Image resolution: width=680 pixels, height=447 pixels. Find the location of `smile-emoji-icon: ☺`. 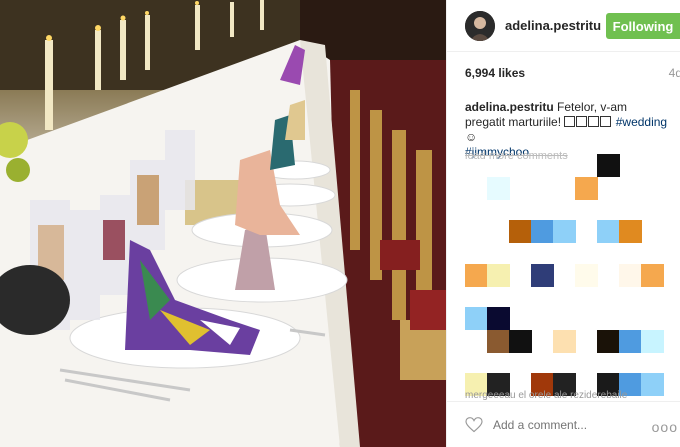

smile-emoji-icon: ☺ is located at coordinates (471, 137).